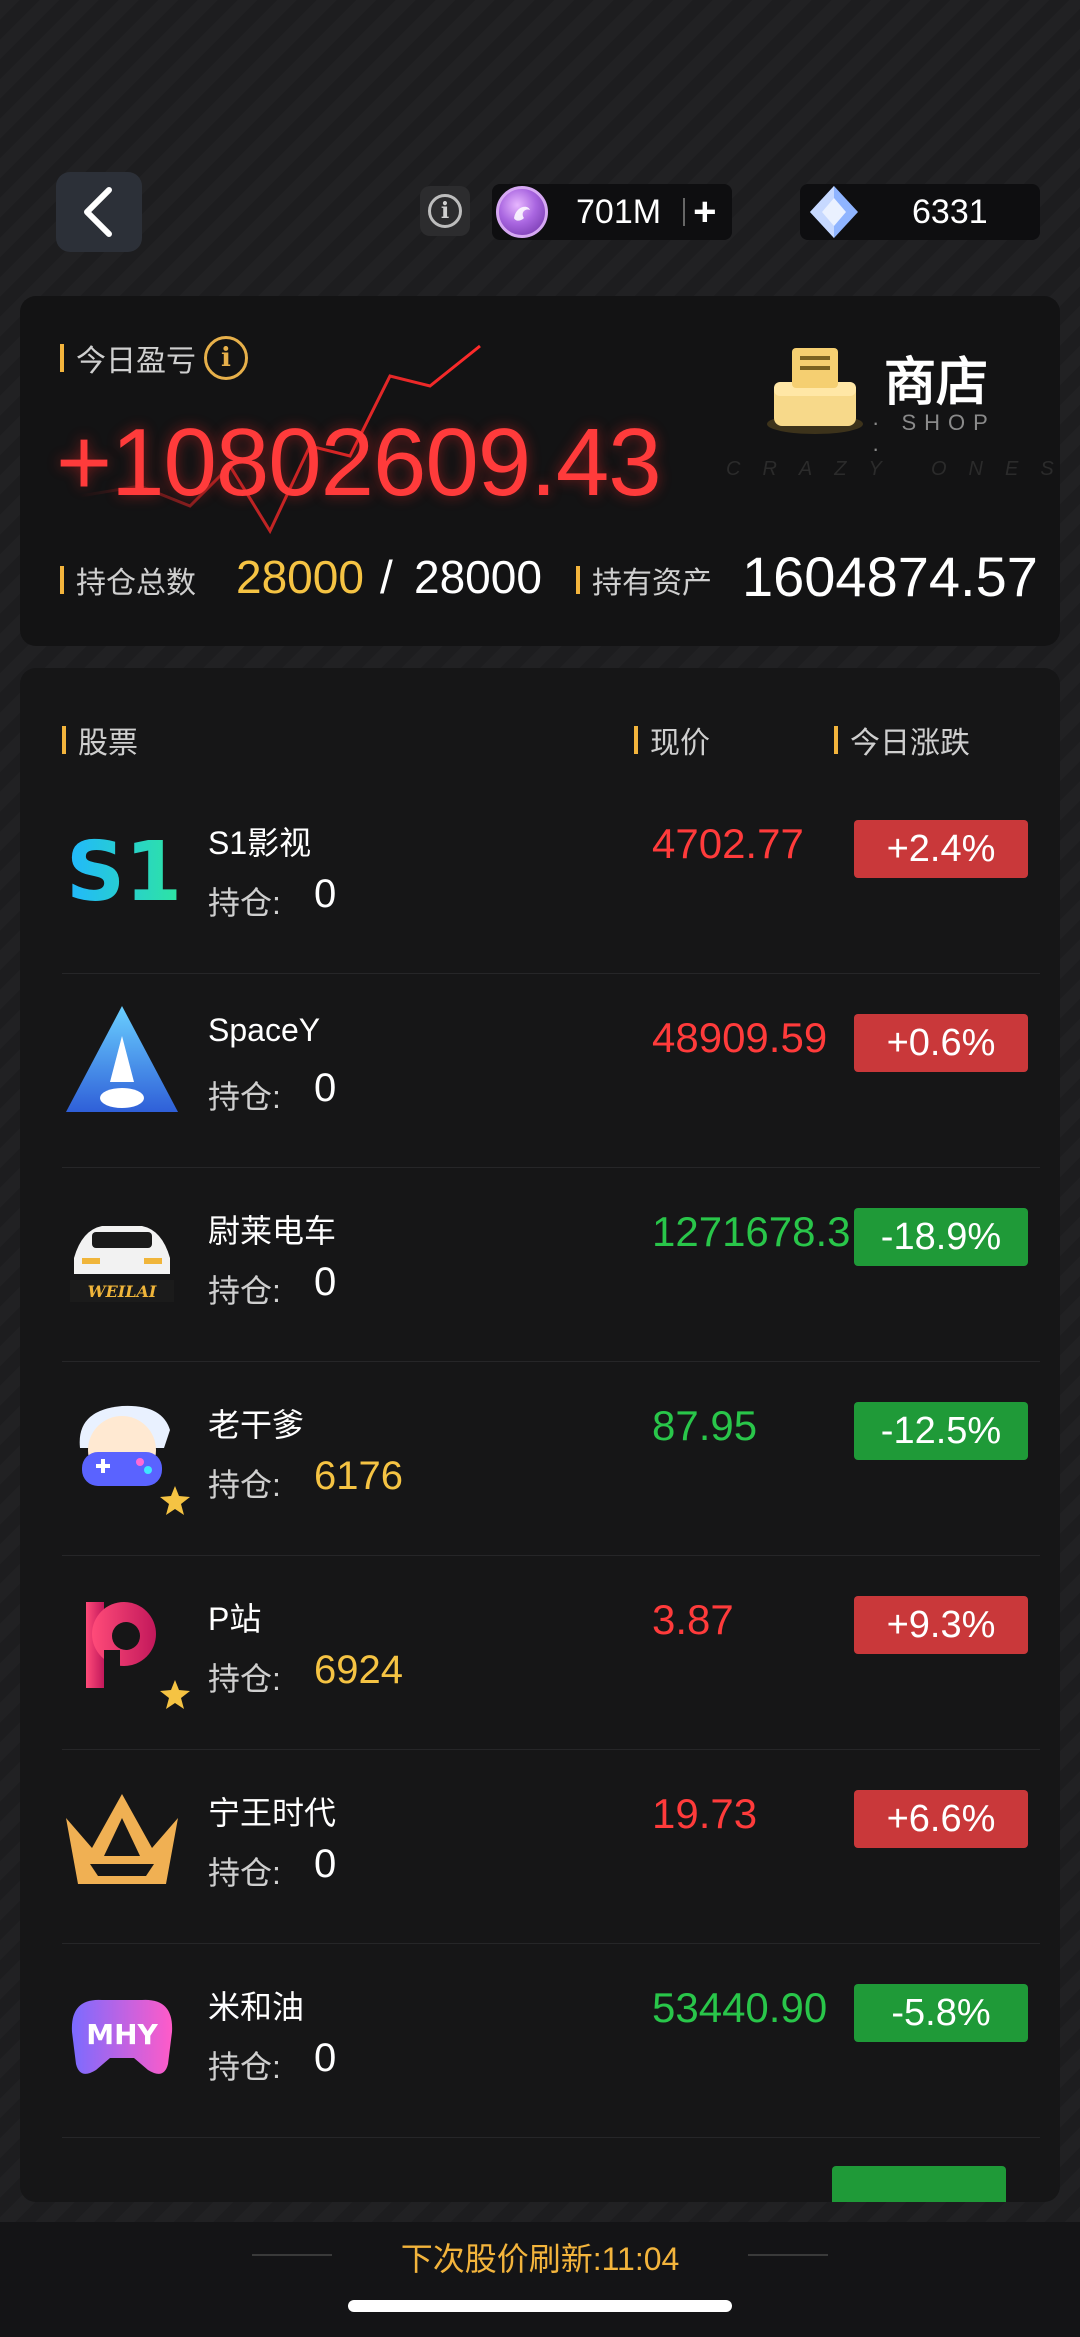 The width and height of the screenshot is (1080, 2337). What do you see at coordinates (122, 1264) in the screenshot?
I see `weilai-car-logo-icon: WEILAI` at bounding box center [122, 1264].